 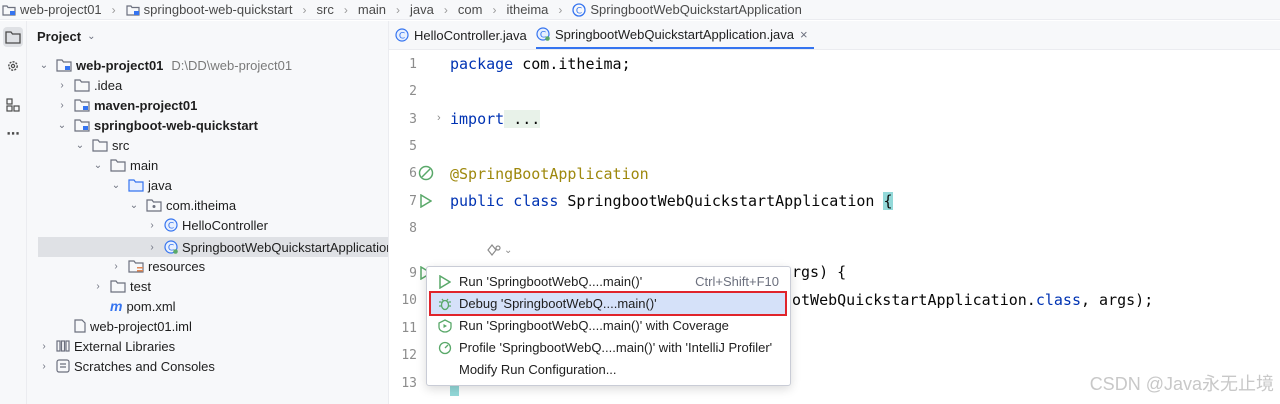 I want to click on breadcrumb-item: itheima, so click(x=527, y=9).